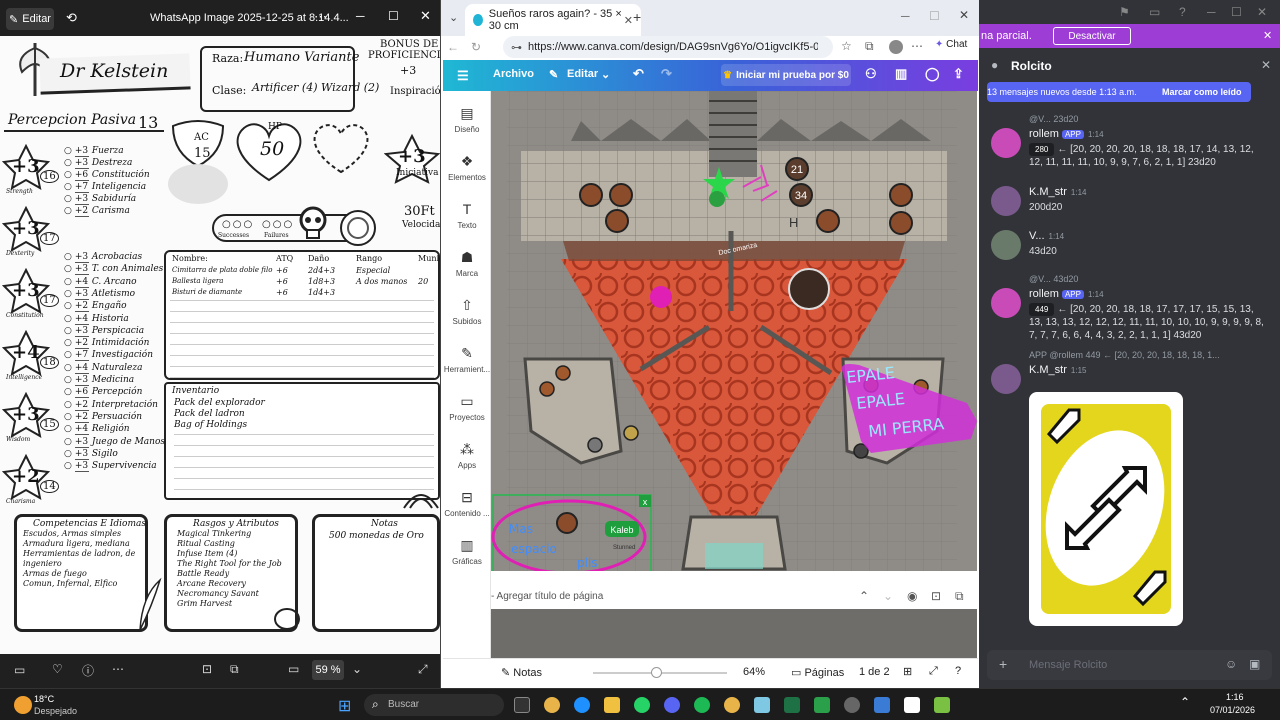  What do you see at coordinates (19, 670) in the screenshot?
I see `filmstrip-icon: ▭` at bounding box center [19, 670].